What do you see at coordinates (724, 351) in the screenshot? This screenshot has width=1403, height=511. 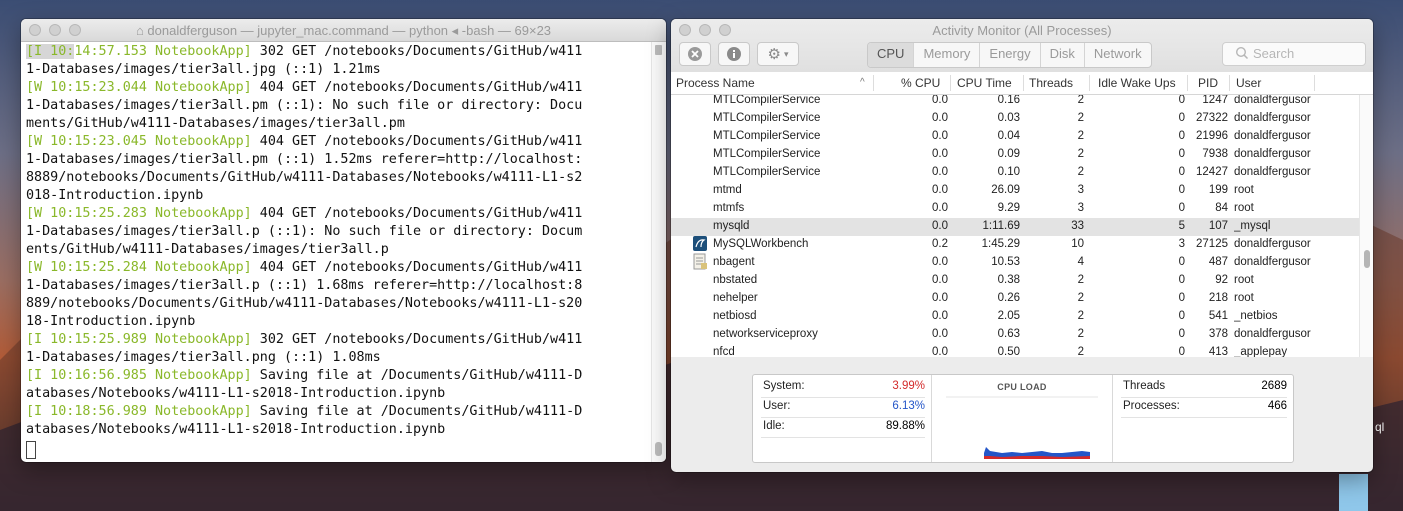 I see `cell-name: nfcd` at bounding box center [724, 351].